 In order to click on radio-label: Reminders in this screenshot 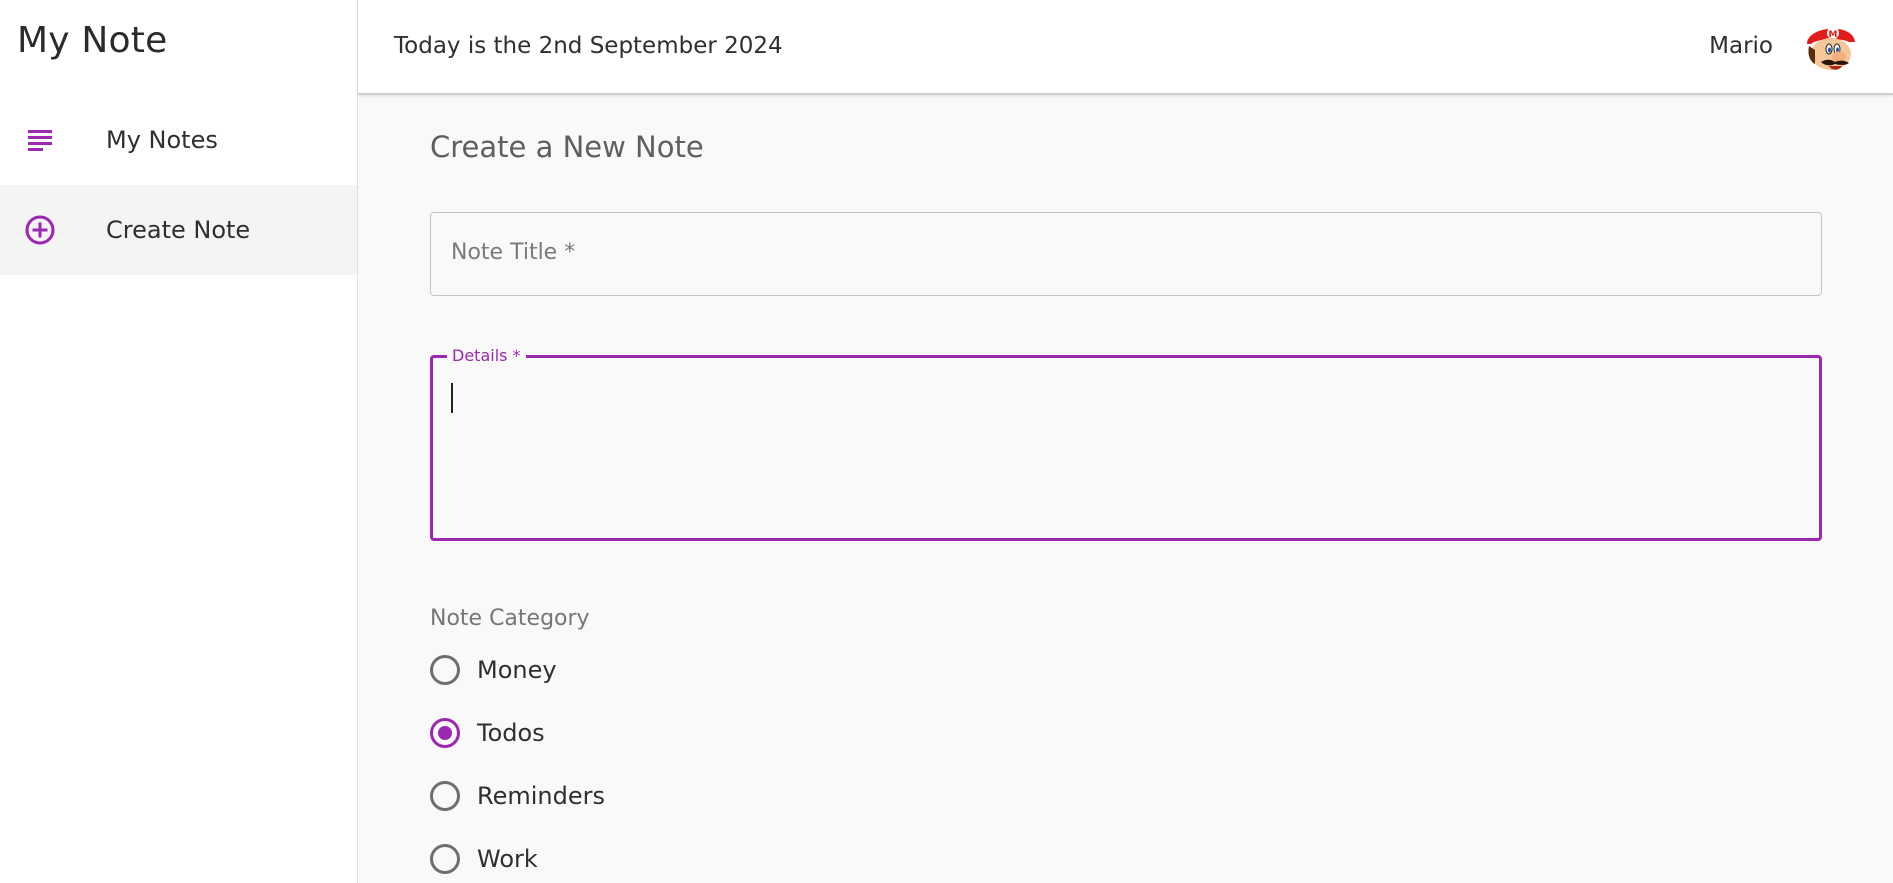, I will do `click(541, 796)`.